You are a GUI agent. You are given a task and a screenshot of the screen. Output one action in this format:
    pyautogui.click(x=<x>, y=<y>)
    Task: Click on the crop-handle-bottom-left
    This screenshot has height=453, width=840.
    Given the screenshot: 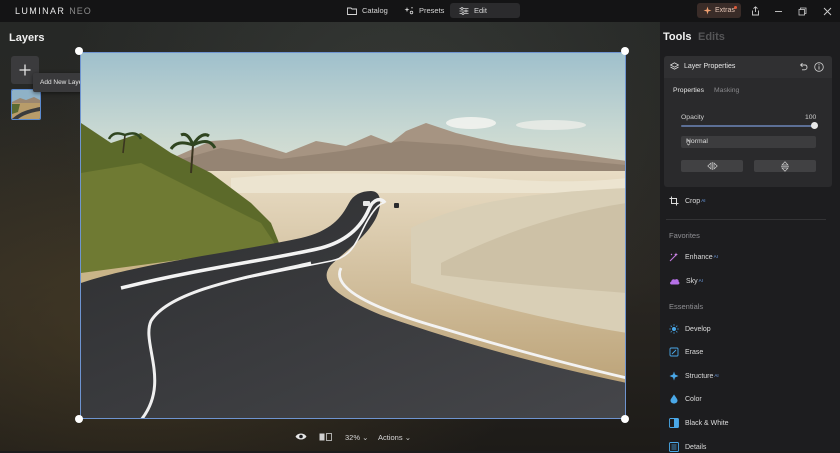 What is the action you would take?
    pyautogui.click(x=79, y=419)
    